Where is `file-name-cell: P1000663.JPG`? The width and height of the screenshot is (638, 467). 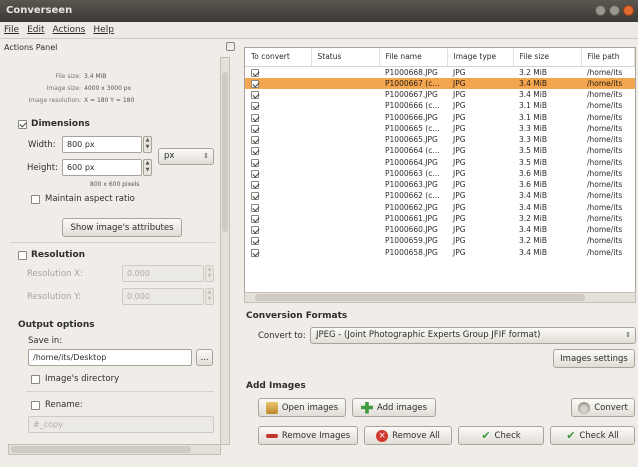
file-name-cell: P1000663.JPG is located at coordinates (411, 184).